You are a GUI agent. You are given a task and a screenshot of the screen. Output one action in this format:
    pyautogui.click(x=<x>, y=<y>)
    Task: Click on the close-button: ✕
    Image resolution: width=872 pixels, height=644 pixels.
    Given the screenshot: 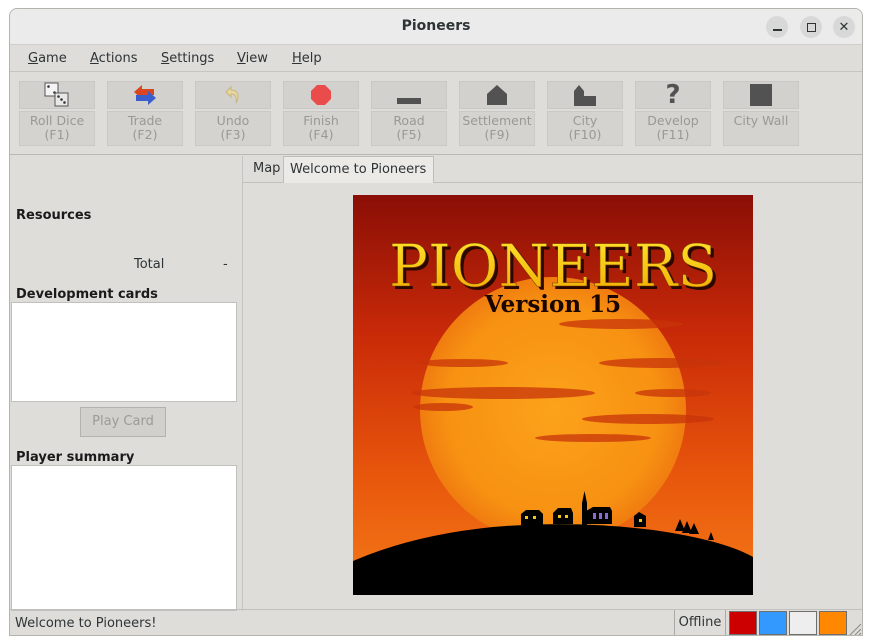 What is the action you would take?
    pyautogui.click(x=844, y=27)
    